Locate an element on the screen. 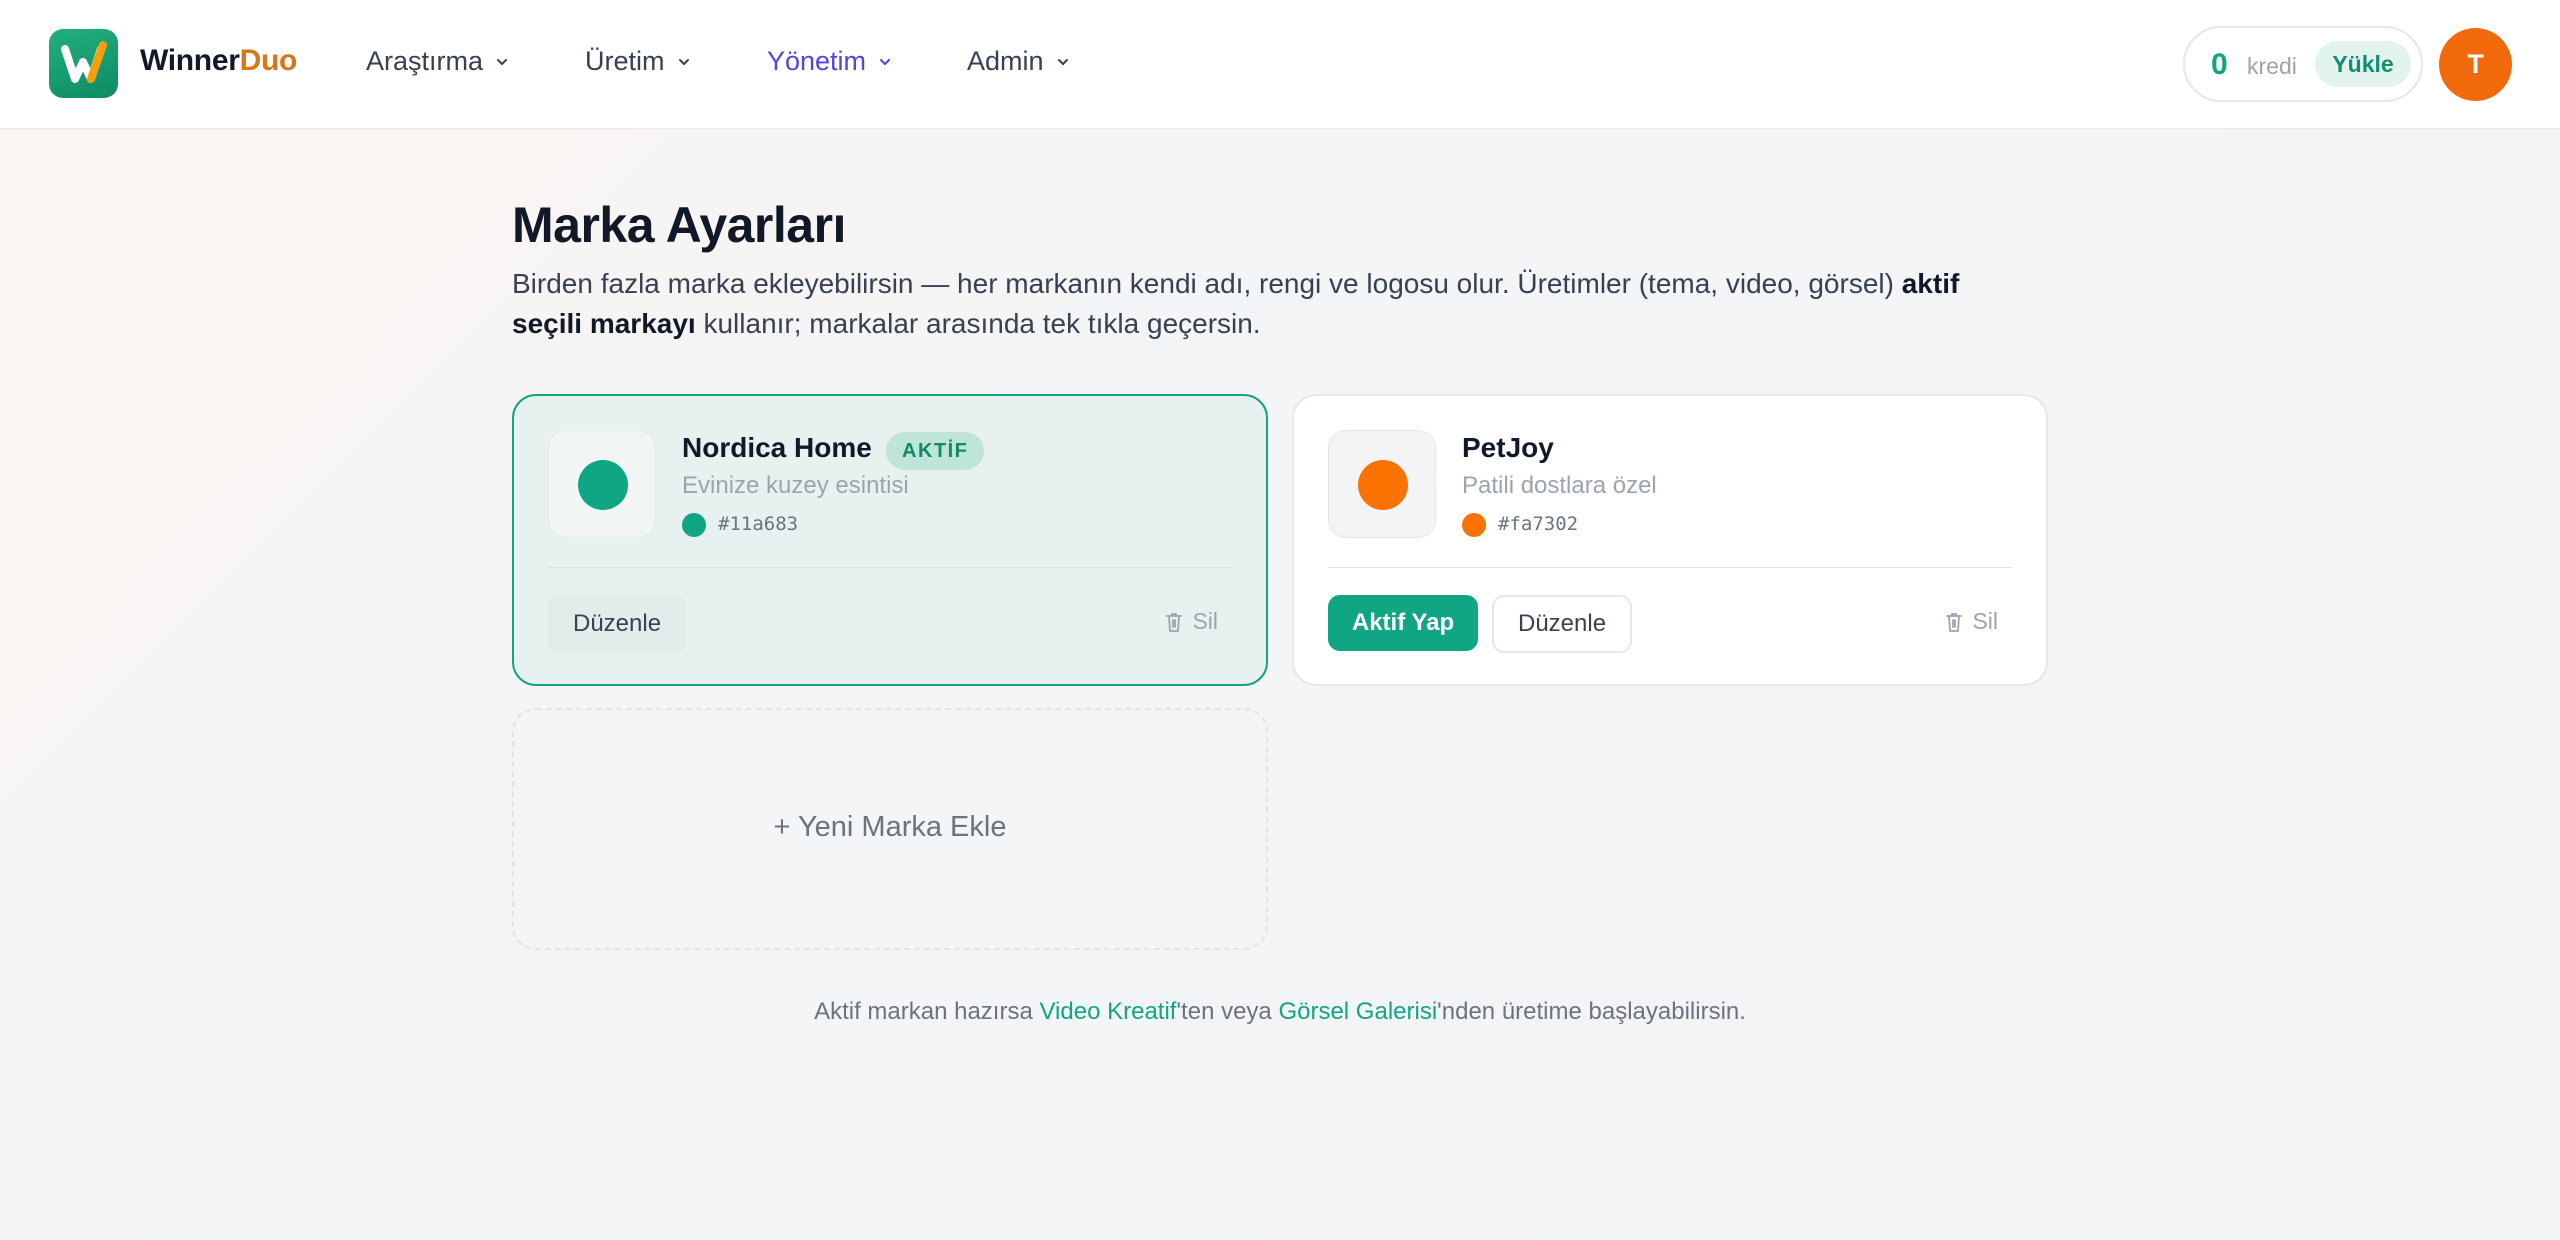 The height and width of the screenshot is (1240, 2560). footer-text-2: 'ten veya is located at coordinates (1227, 1011).